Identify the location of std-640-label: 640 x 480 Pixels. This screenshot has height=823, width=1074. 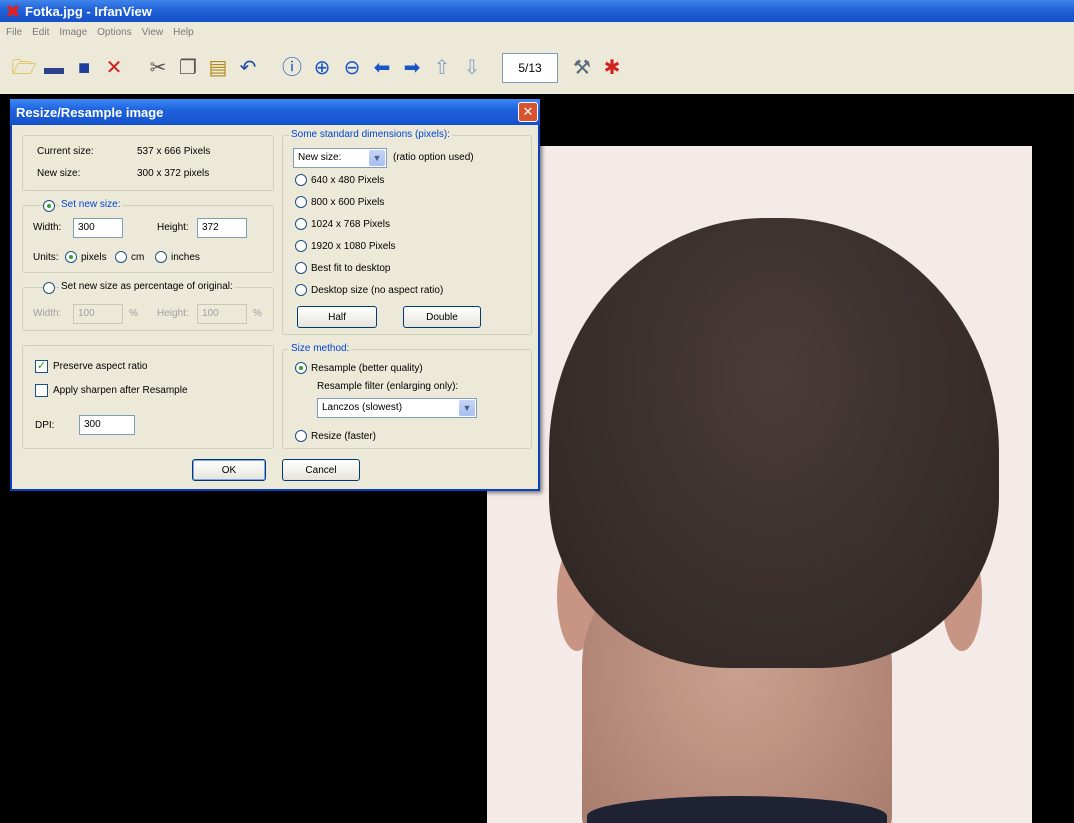
(348, 180).